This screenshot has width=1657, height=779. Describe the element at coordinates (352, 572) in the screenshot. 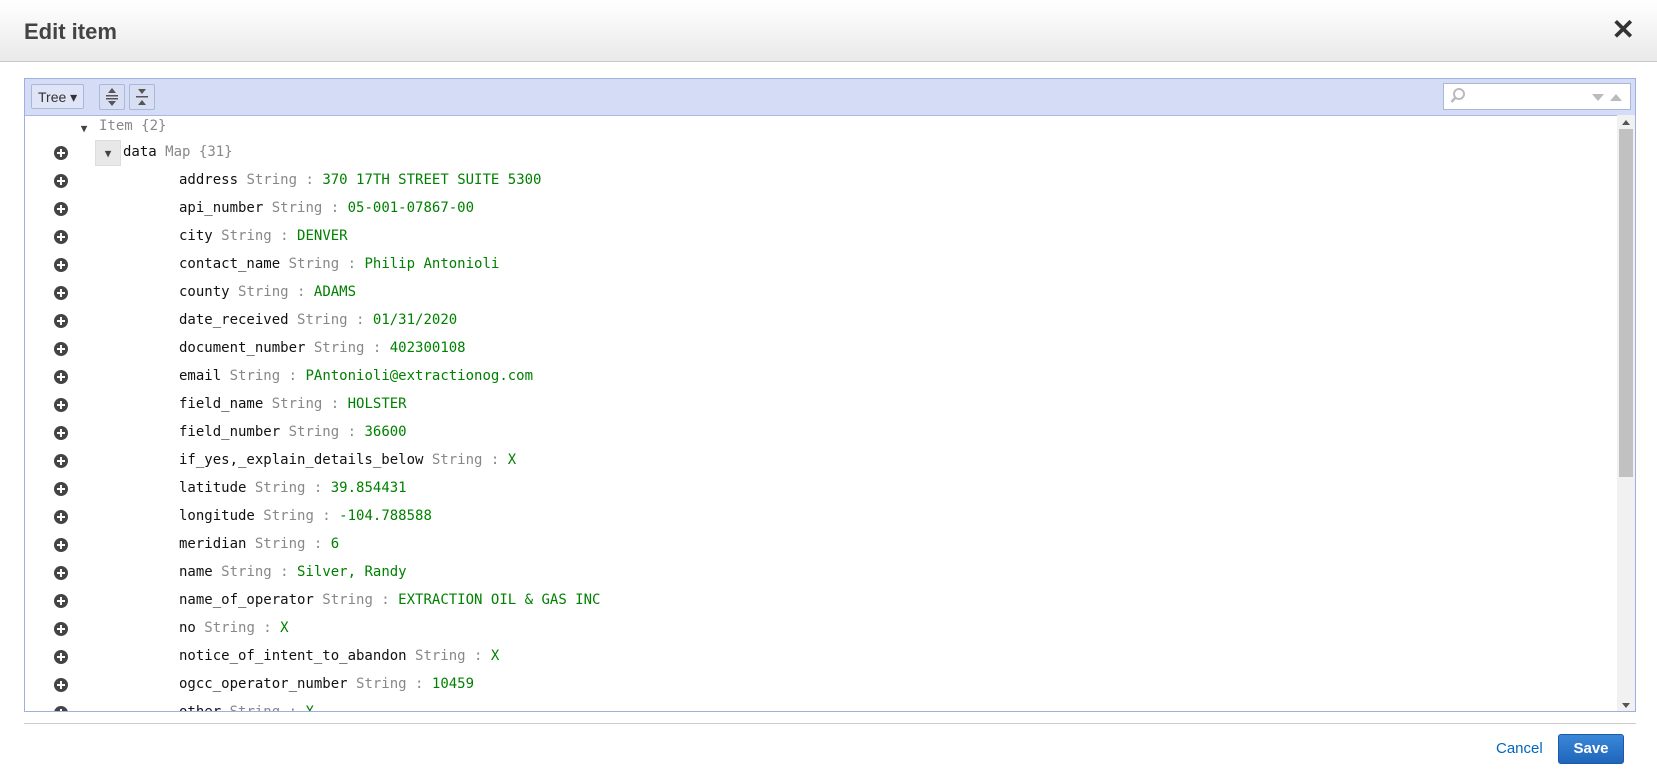

I see `field-value: Silver, Randy` at that location.